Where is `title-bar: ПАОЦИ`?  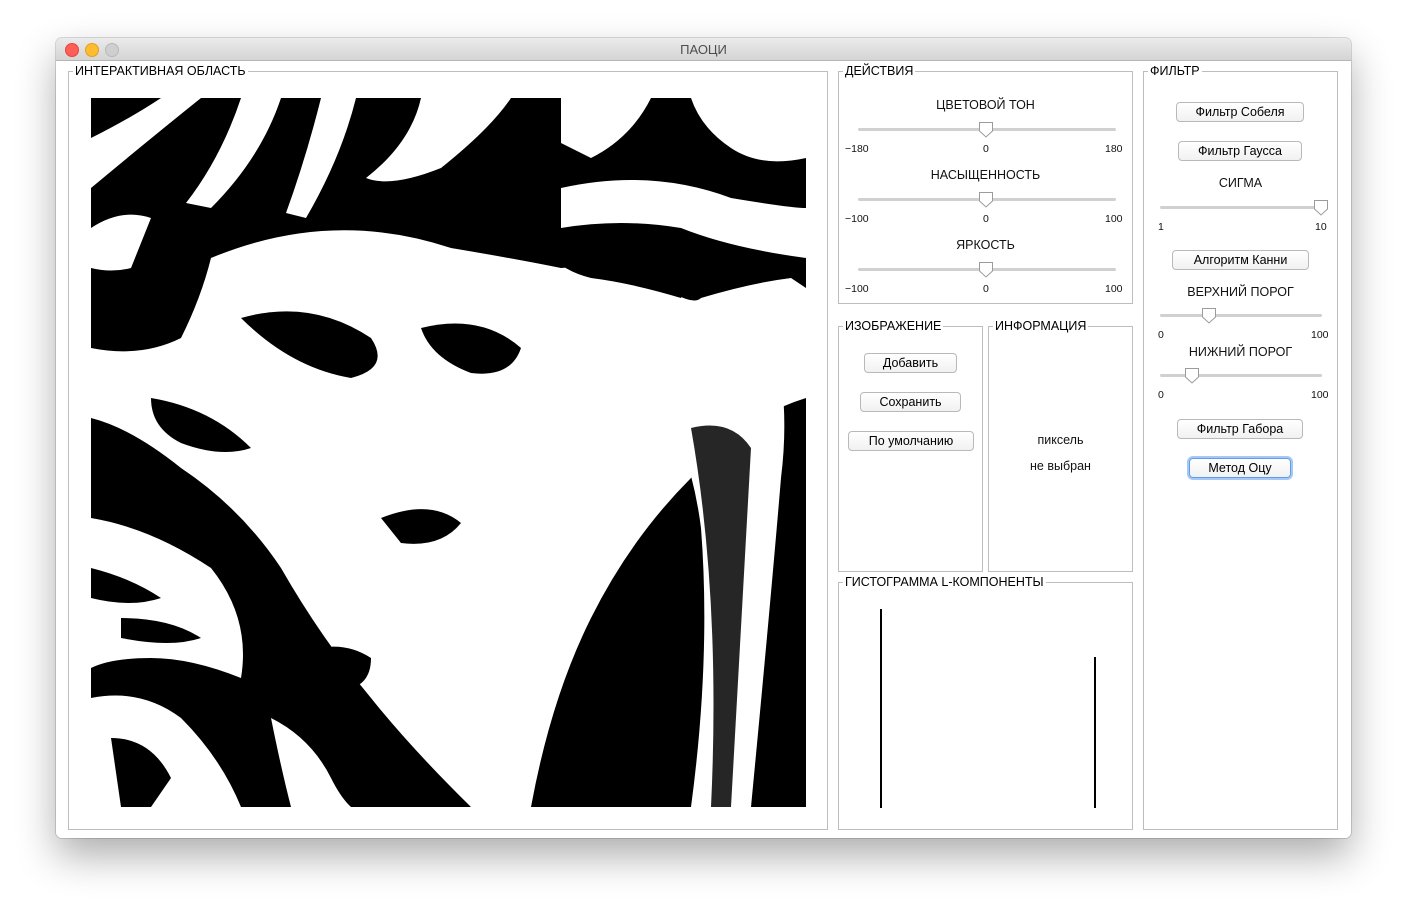 title-bar: ПАОЦИ is located at coordinates (703, 49).